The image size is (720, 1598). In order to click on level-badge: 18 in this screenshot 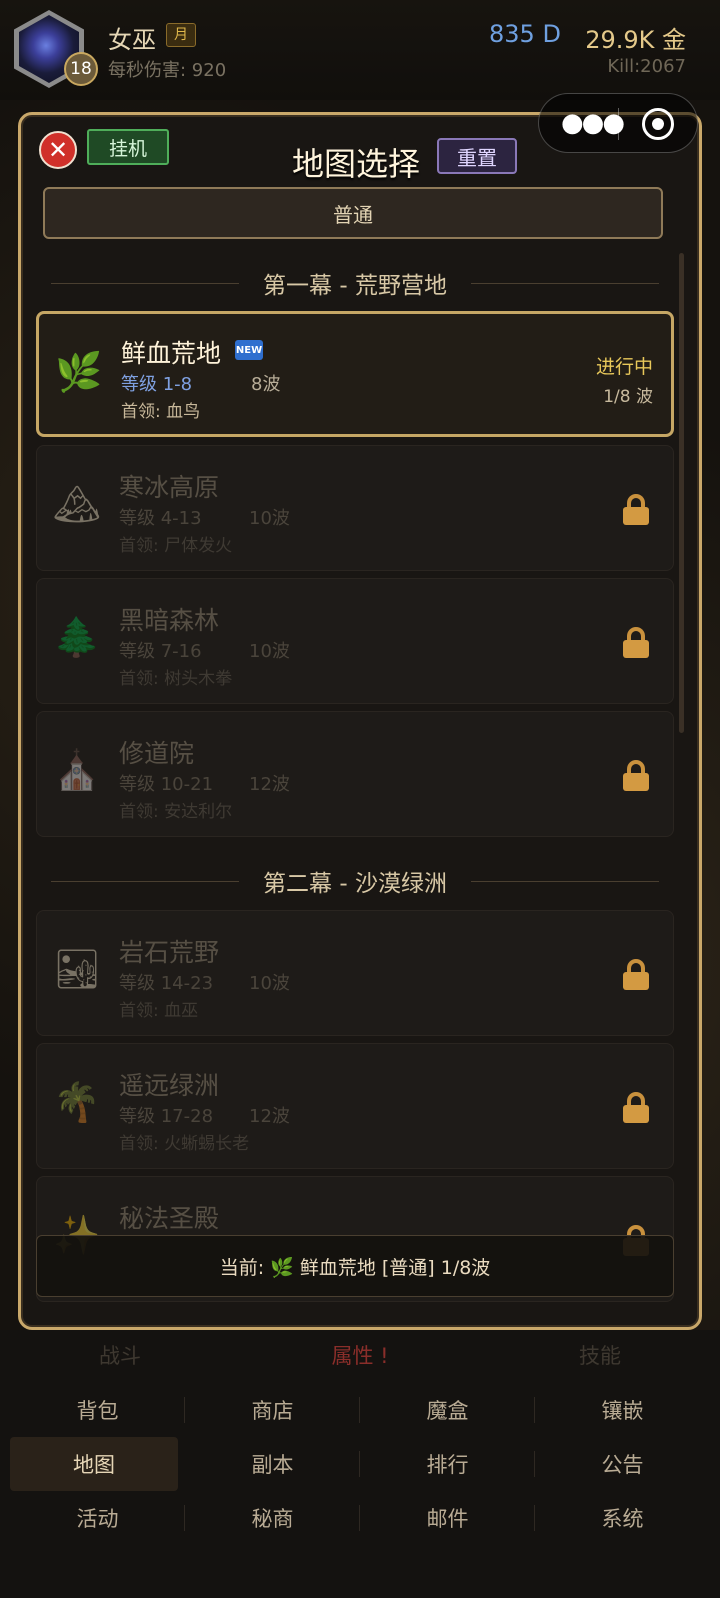, I will do `click(81, 69)`.